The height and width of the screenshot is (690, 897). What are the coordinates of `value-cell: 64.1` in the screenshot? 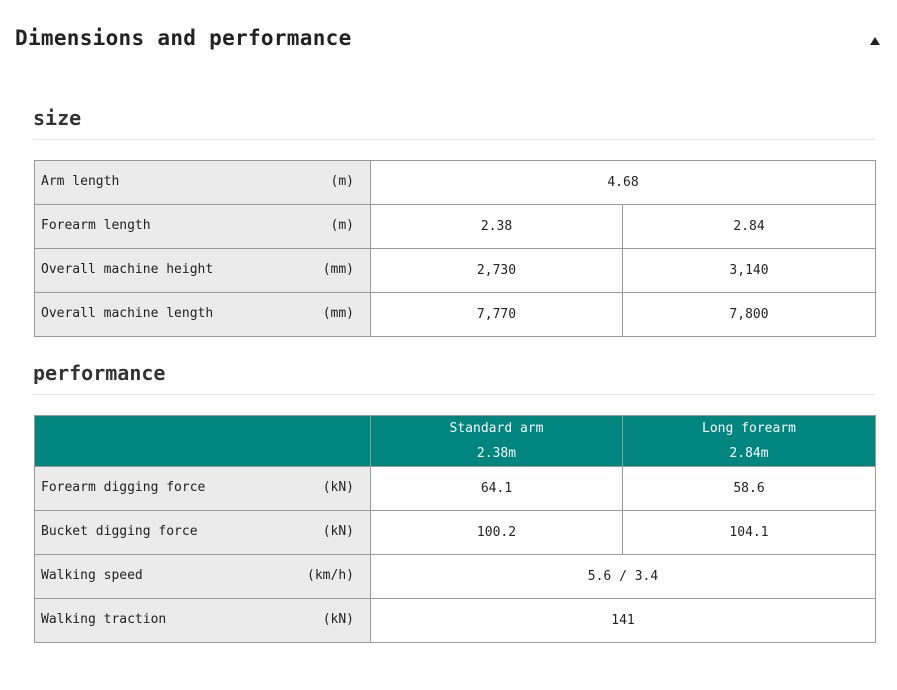 It's located at (496, 488).